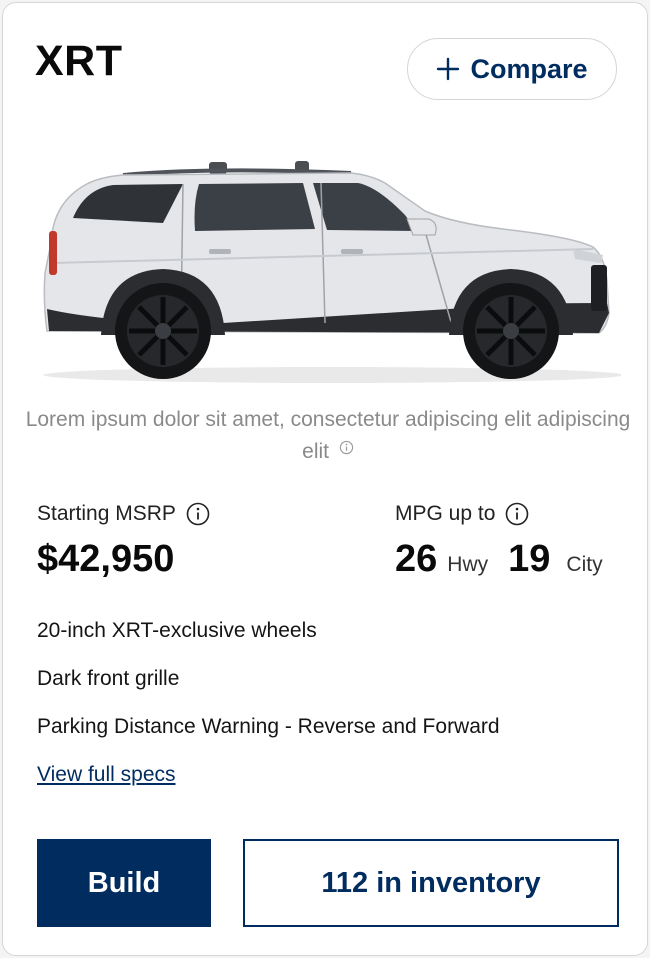  What do you see at coordinates (431, 883) in the screenshot?
I see `inventory-button: 112 in inventory` at bounding box center [431, 883].